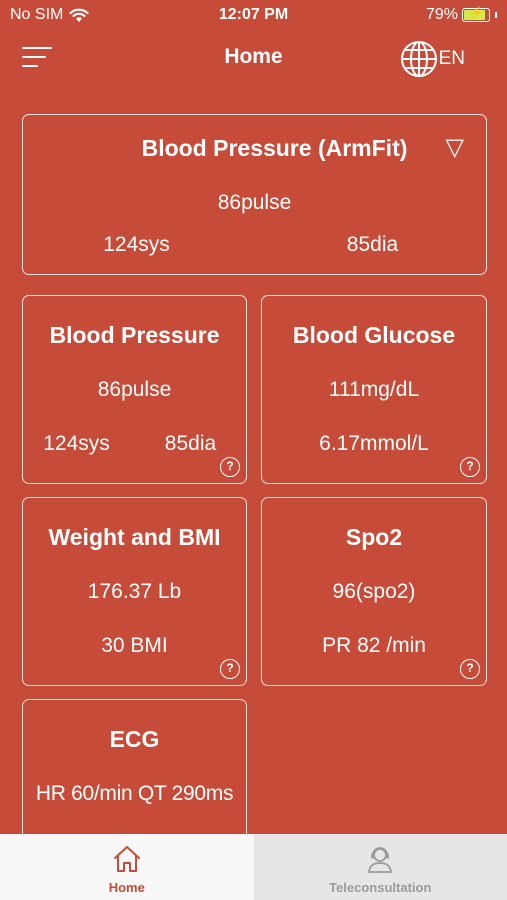 The width and height of the screenshot is (507, 900). What do you see at coordinates (418, 59) in the screenshot?
I see `globe-icon` at bounding box center [418, 59].